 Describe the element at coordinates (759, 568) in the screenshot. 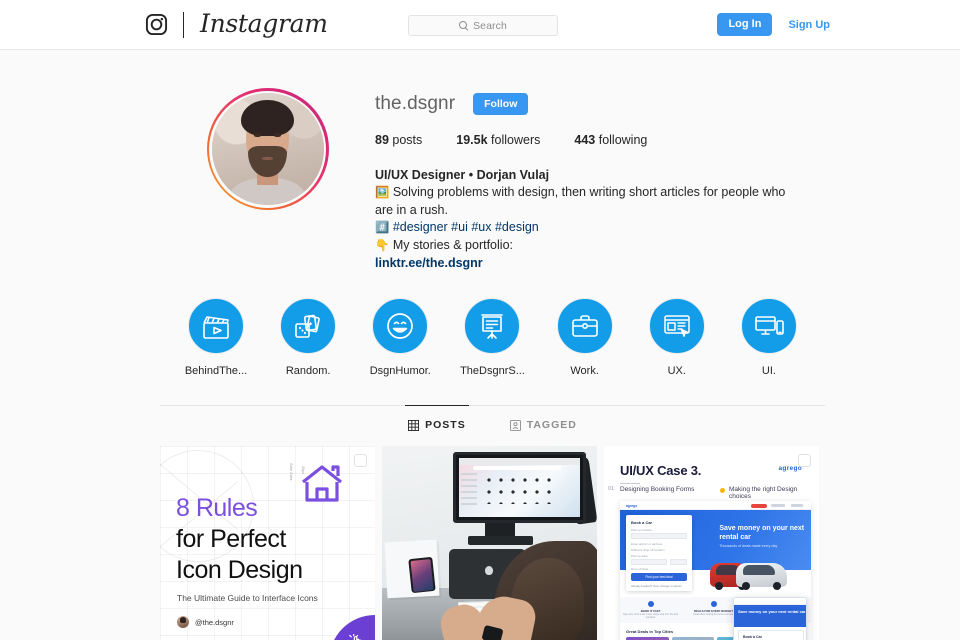

I see `car-illustrations` at that location.